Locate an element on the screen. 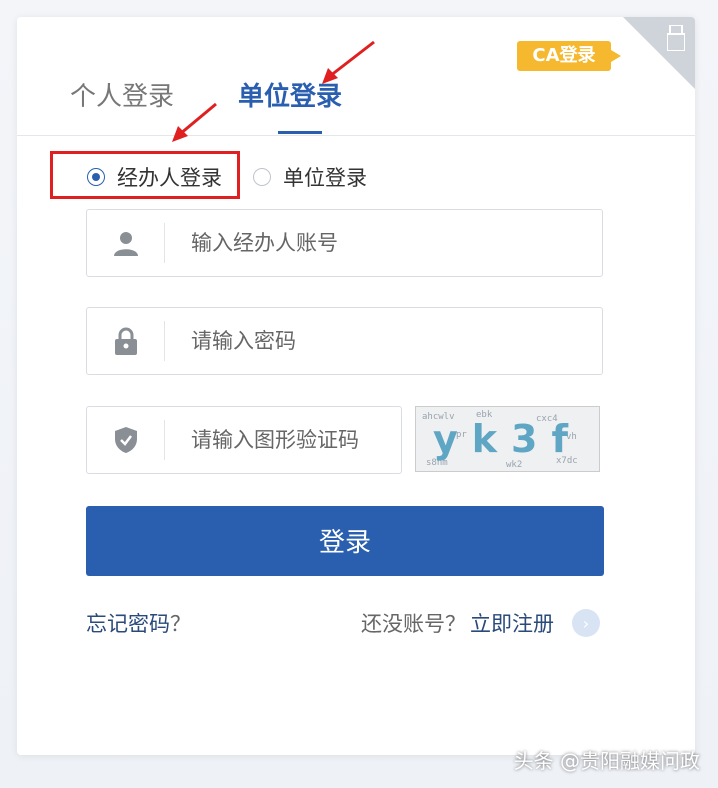  radio-unit-login: 单位登录 is located at coordinates (310, 177).